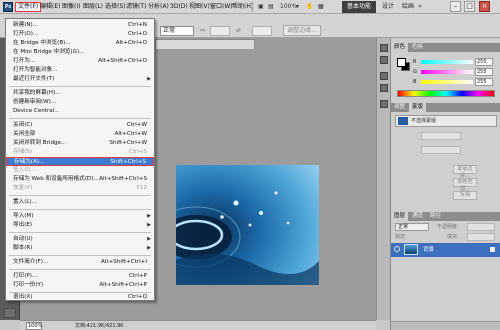  What do you see at coordinates (50, 7) in the screenshot?
I see `menu-edit: 编辑(E)` at bounding box center [50, 7].